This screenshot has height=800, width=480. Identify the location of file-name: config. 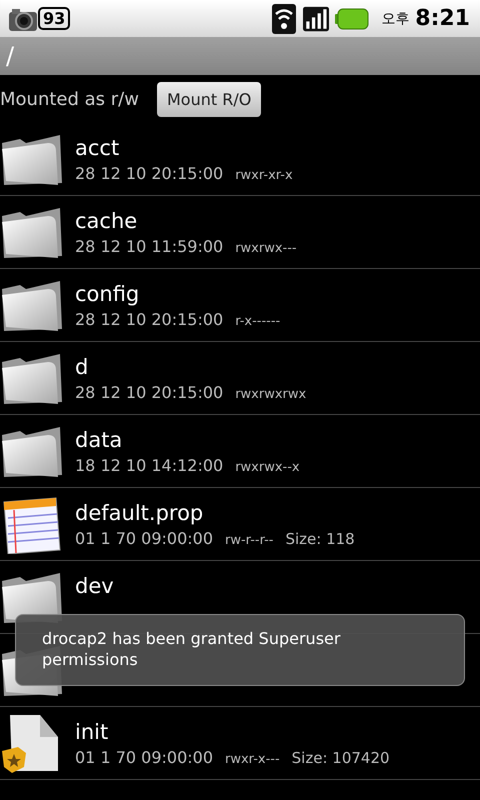
(107, 295).